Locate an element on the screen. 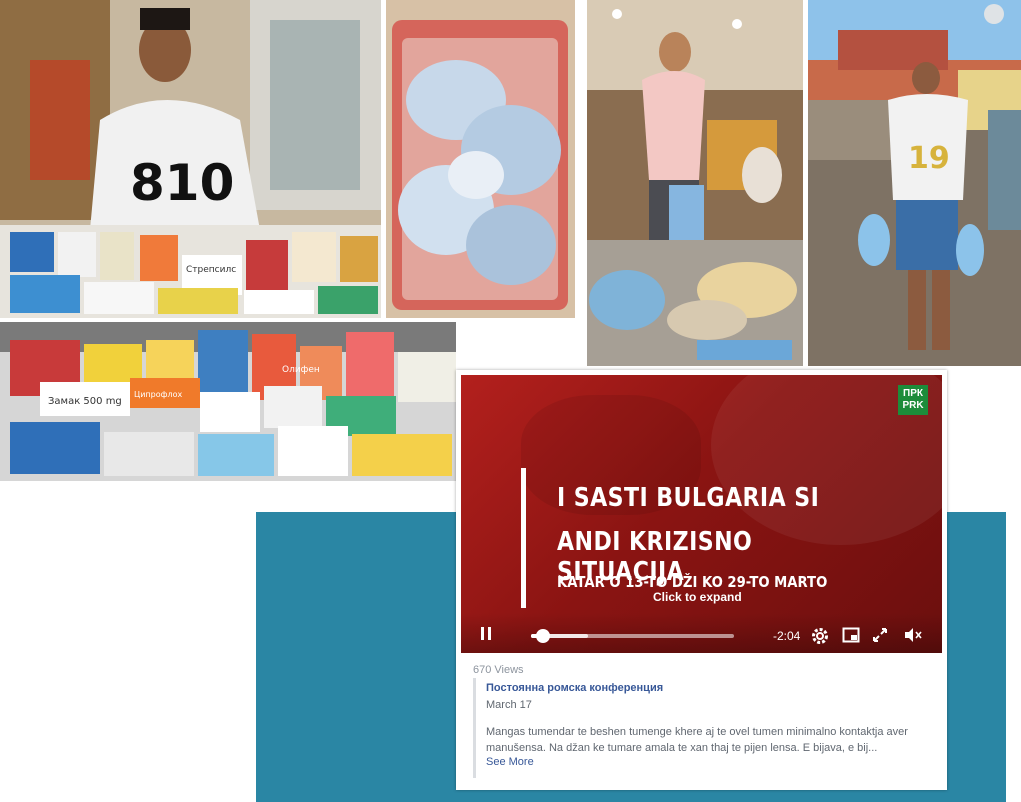  photo-man-with-medicines: 810 Стрепсилс is located at coordinates (190, 159).